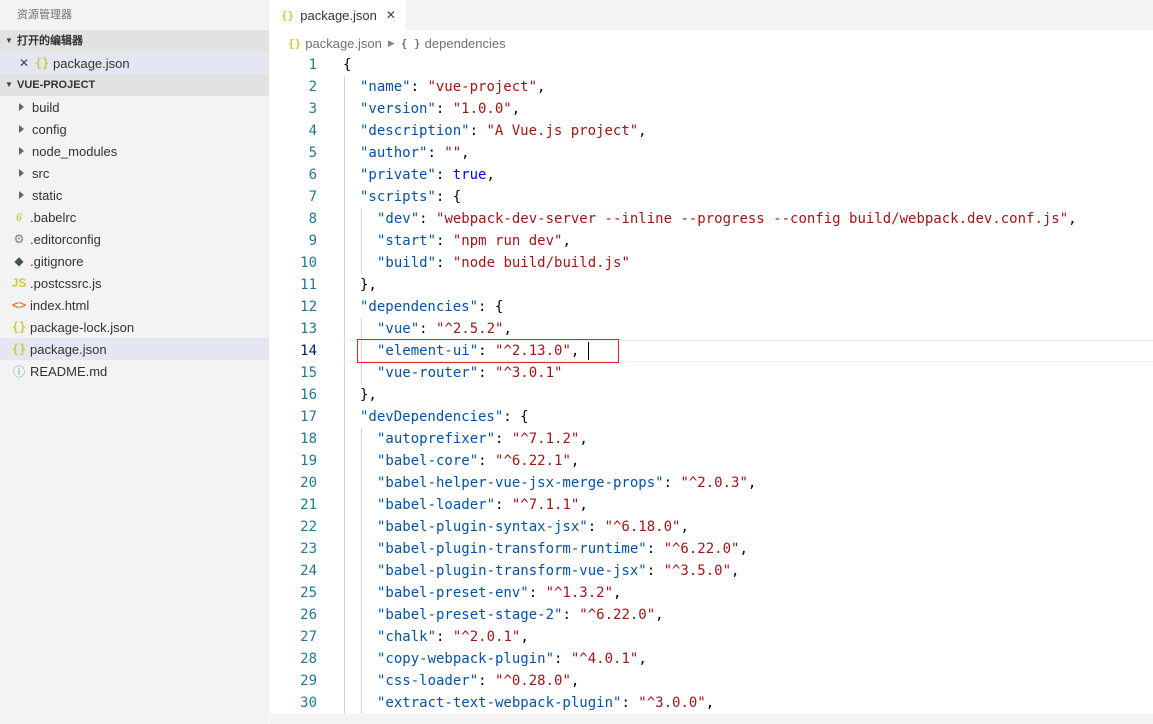 The height and width of the screenshot is (724, 1153). I want to click on code-line: 13 "vue": "^2.5.2",, so click(711, 329).